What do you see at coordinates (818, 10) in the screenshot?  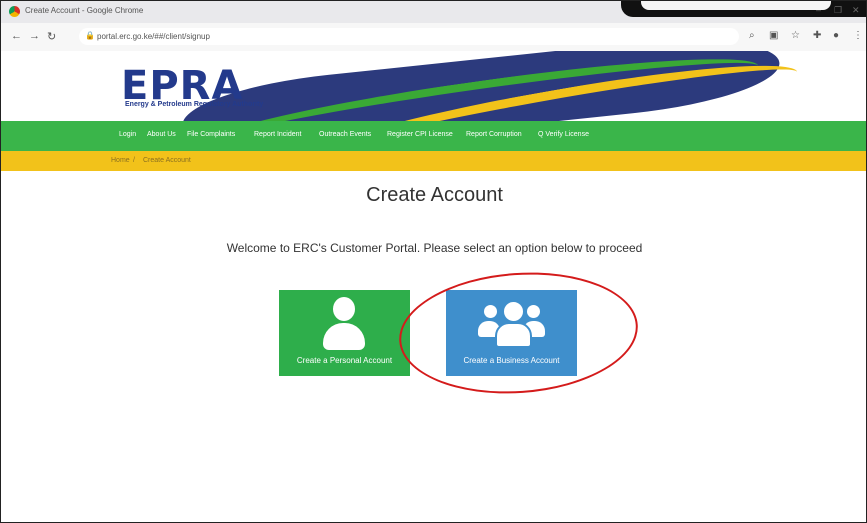 I see `minimize-button: –` at bounding box center [818, 10].